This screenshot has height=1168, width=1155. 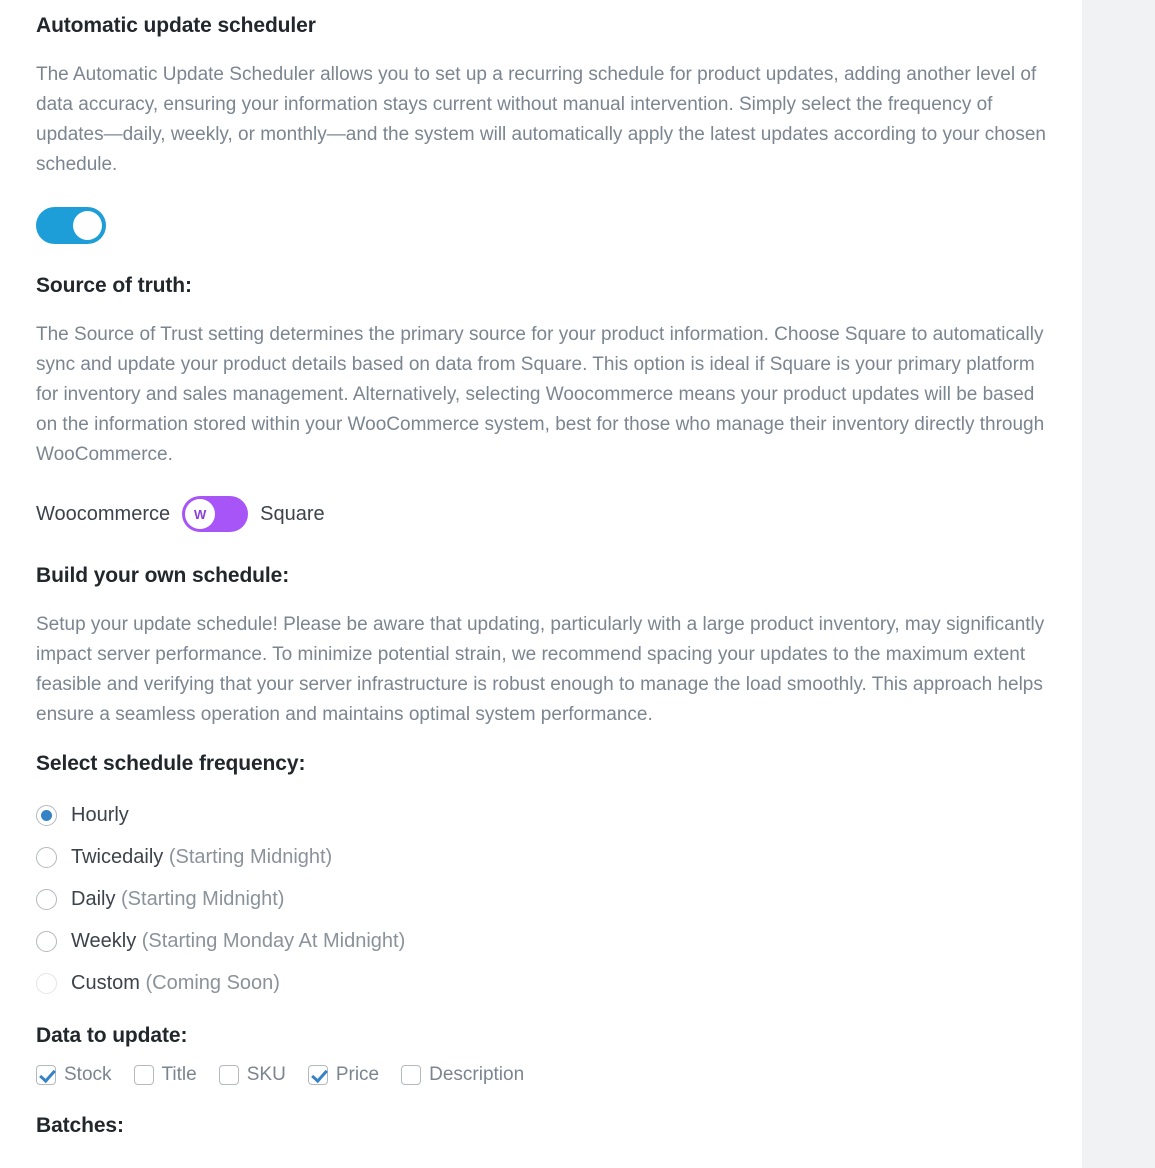 I want to click on checkbox-title: Title, so click(x=165, y=1075).